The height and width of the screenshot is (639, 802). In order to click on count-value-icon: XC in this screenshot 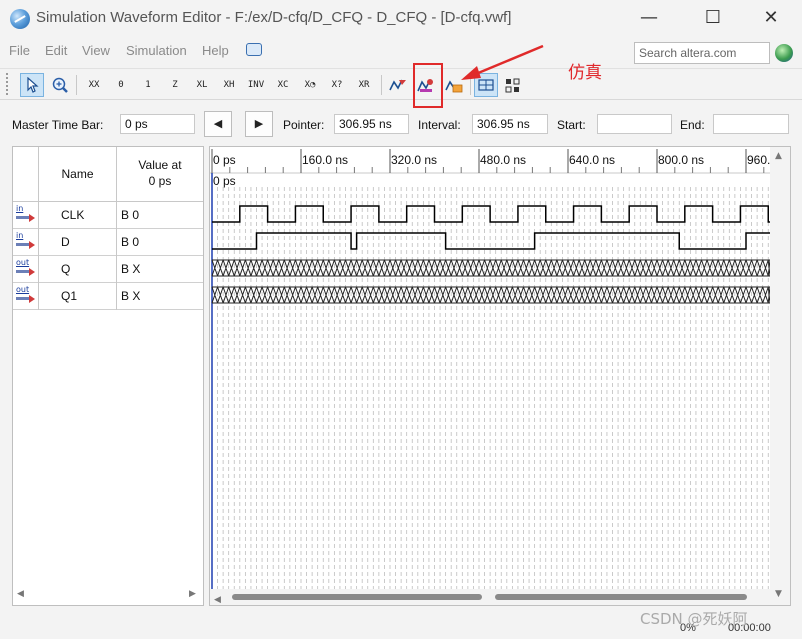, I will do `click(283, 85)`.